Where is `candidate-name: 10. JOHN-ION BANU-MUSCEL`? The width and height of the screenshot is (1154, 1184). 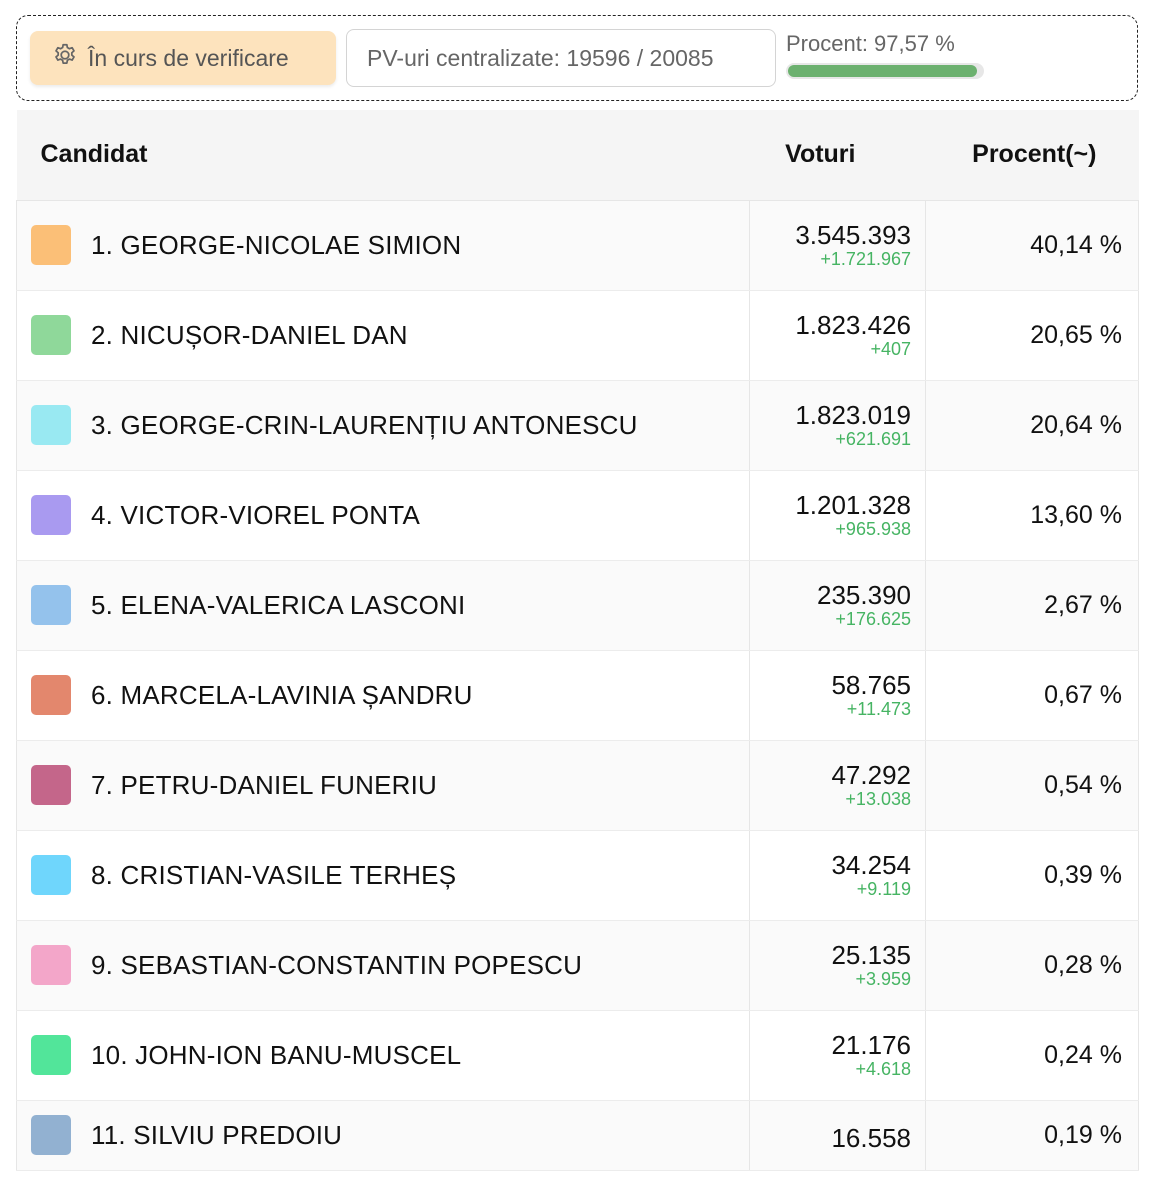 candidate-name: 10. JOHN-ION BANU-MUSCEL is located at coordinates (276, 1054).